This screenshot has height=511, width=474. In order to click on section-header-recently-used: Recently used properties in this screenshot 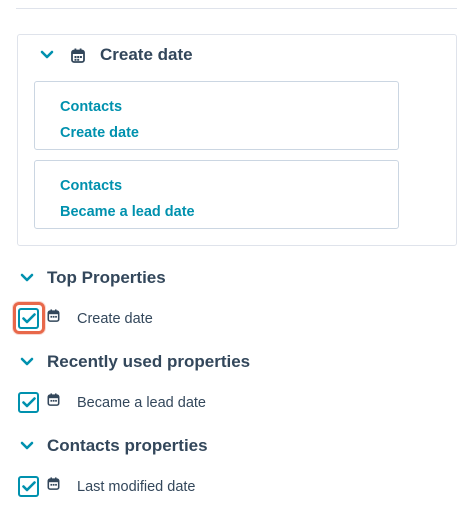, I will do `click(134, 362)`.